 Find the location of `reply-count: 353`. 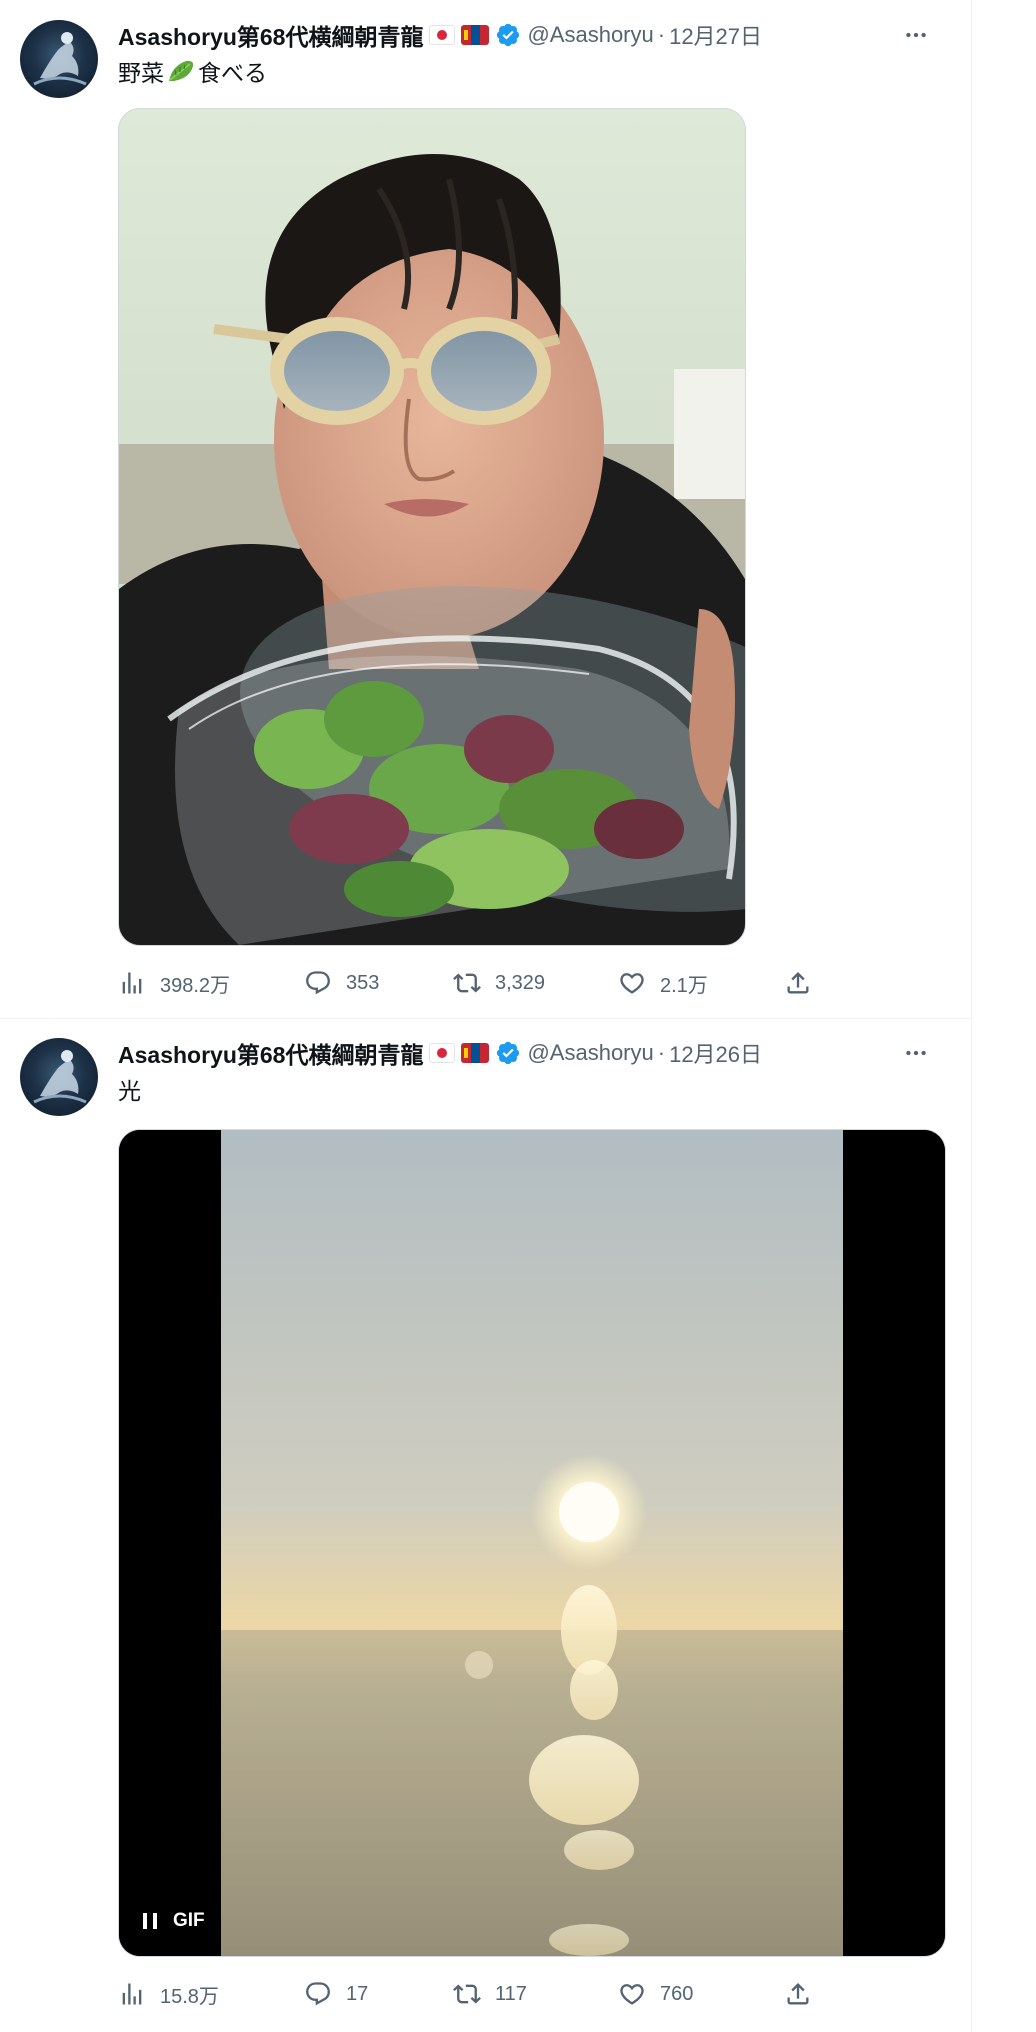

reply-count: 353 is located at coordinates (363, 982).